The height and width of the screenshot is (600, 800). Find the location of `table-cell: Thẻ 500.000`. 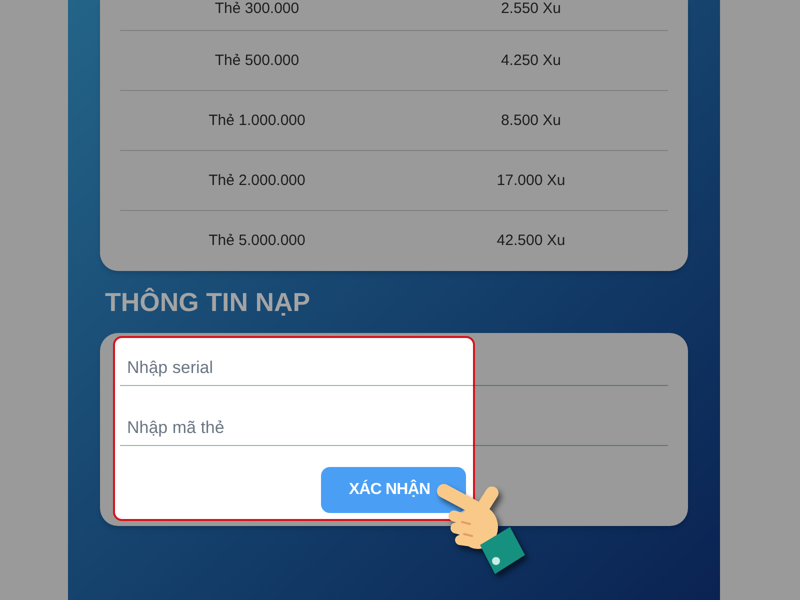

table-cell: Thẻ 500.000 is located at coordinates (257, 61).